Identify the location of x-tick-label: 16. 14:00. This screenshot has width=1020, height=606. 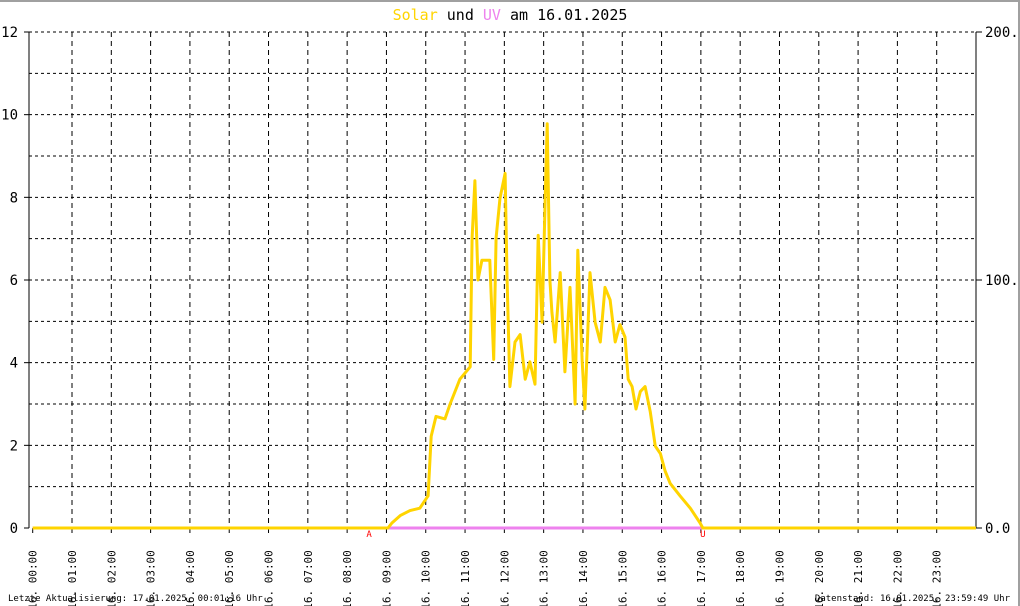
(583, 578).